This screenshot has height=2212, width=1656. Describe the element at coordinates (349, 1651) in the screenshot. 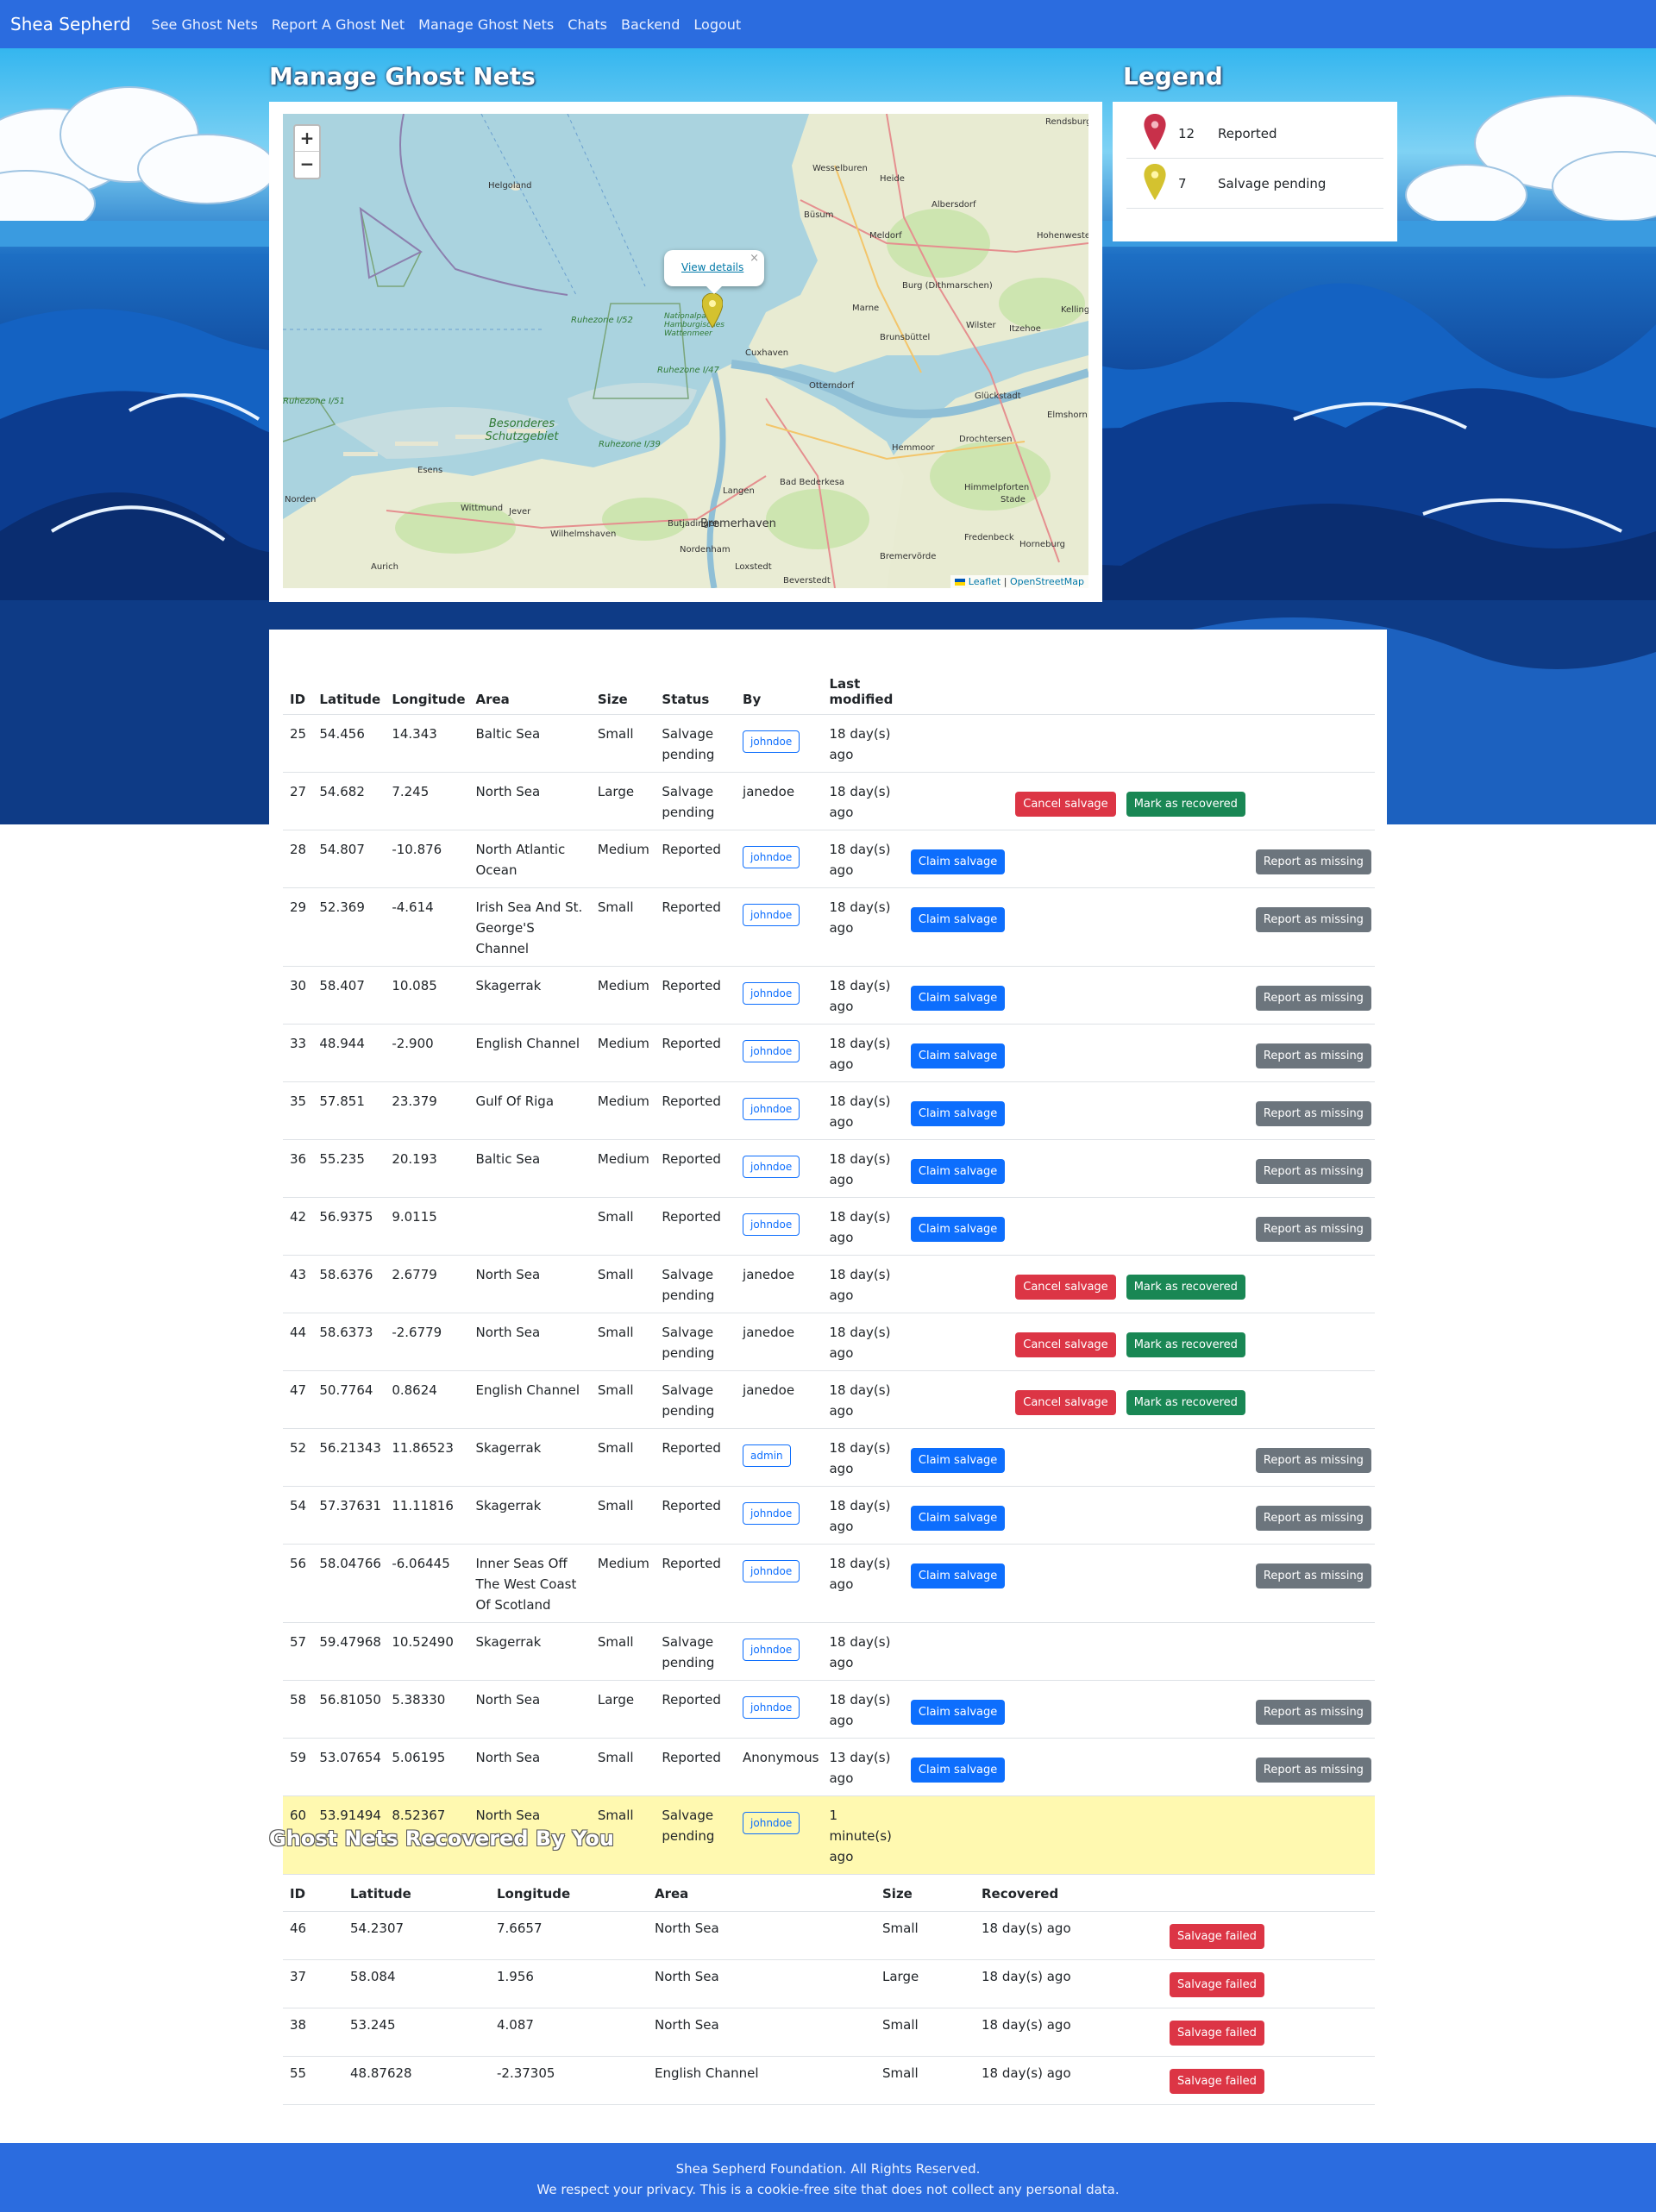

I see `net-latitude: 59.47968` at that location.